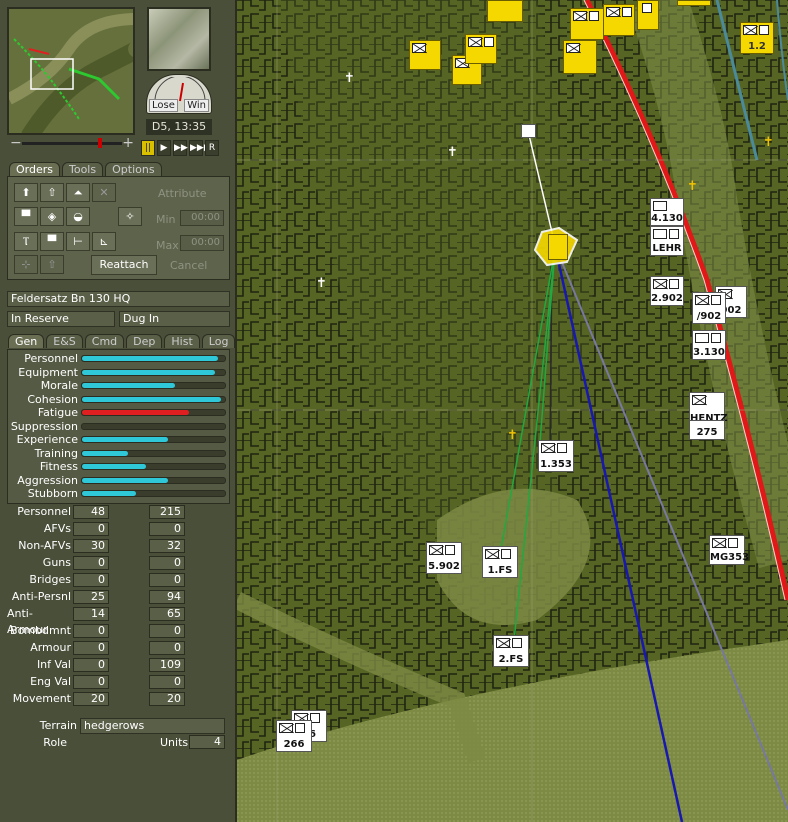 This screenshot has height=822, width=788. Describe the element at coordinates (118, 597) in the screenshot. I see `stat-row: Anti-Persnl 25 94` at that location.